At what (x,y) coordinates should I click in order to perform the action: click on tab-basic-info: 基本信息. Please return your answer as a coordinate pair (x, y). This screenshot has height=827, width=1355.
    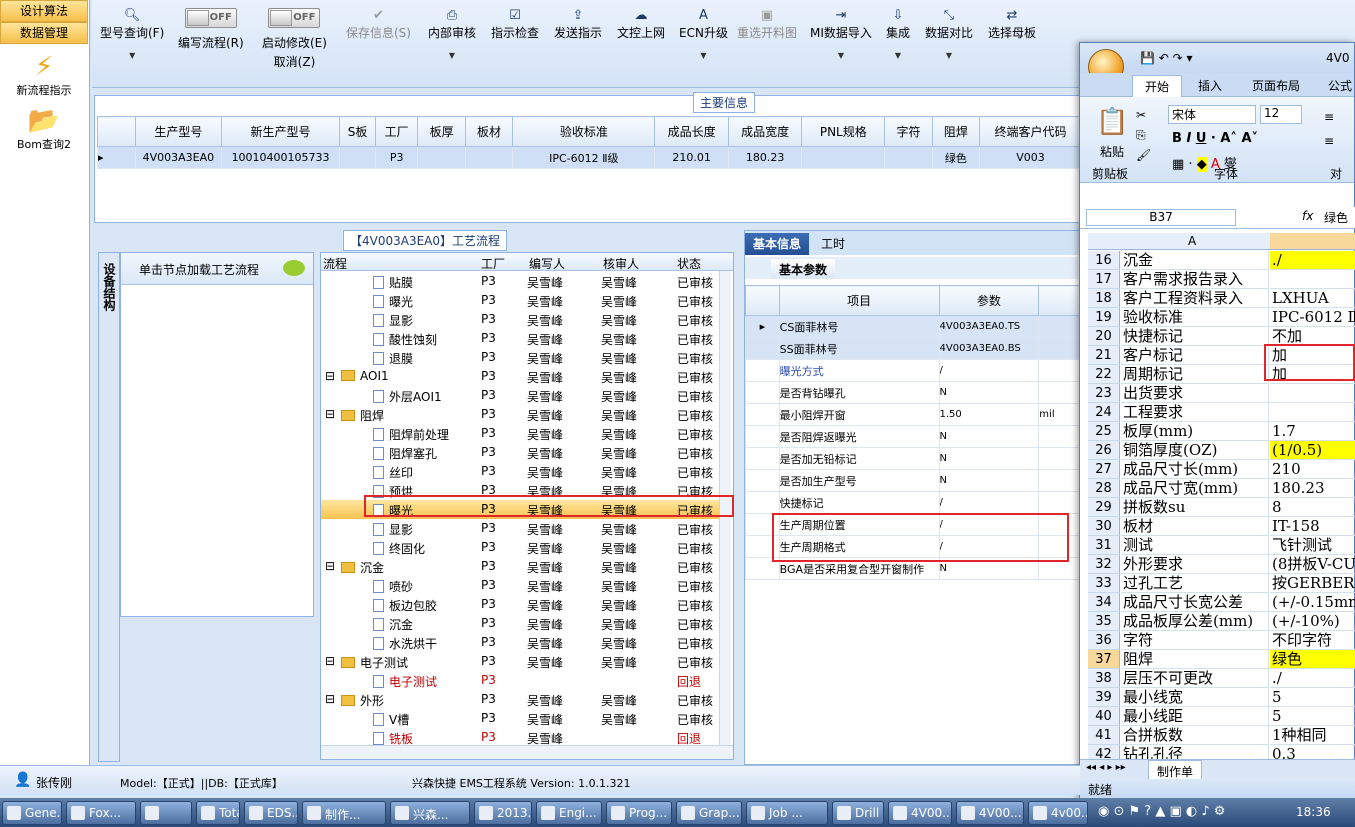
    Looking at the image, I should click on (777, 244).